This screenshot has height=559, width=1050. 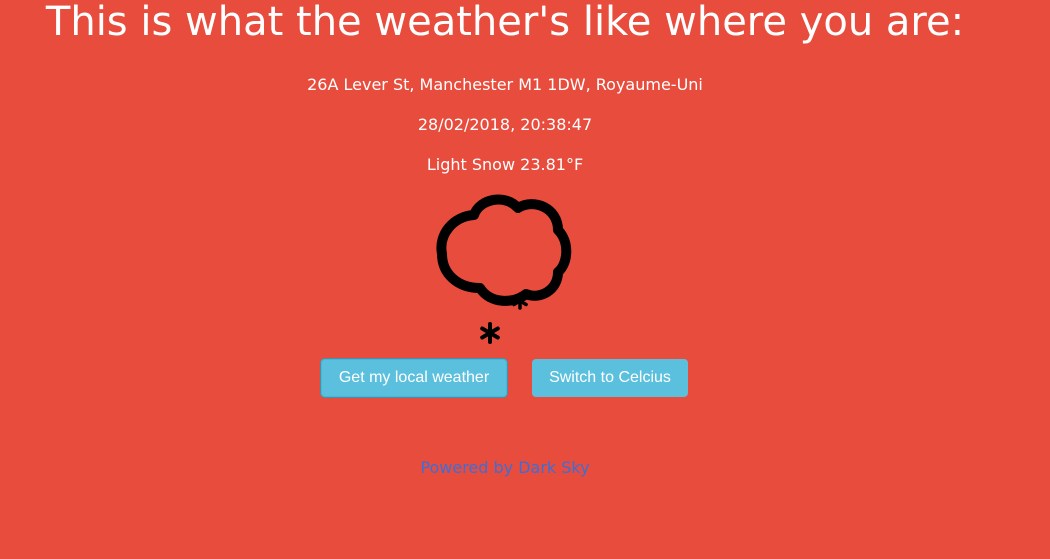 I want to click on switch-units-button: Switch to Celcius, so click(x=610, y=378).